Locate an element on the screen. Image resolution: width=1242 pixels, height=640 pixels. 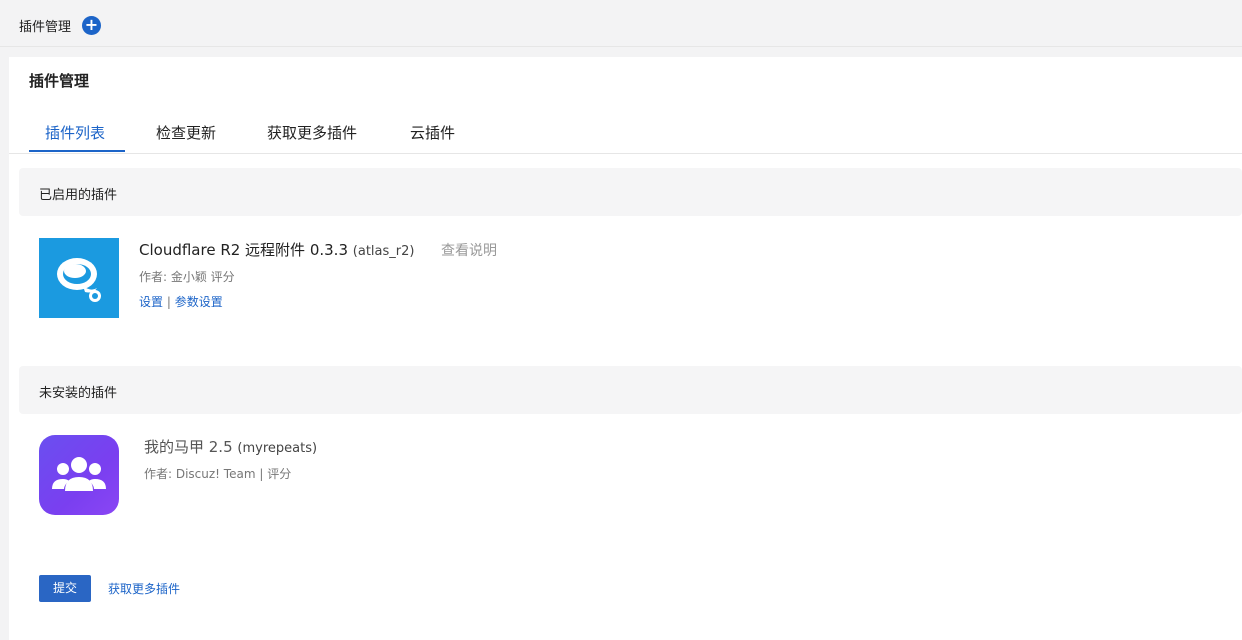
section-enabled-header: 已启用的插件 is located at coordinates (630, 192).